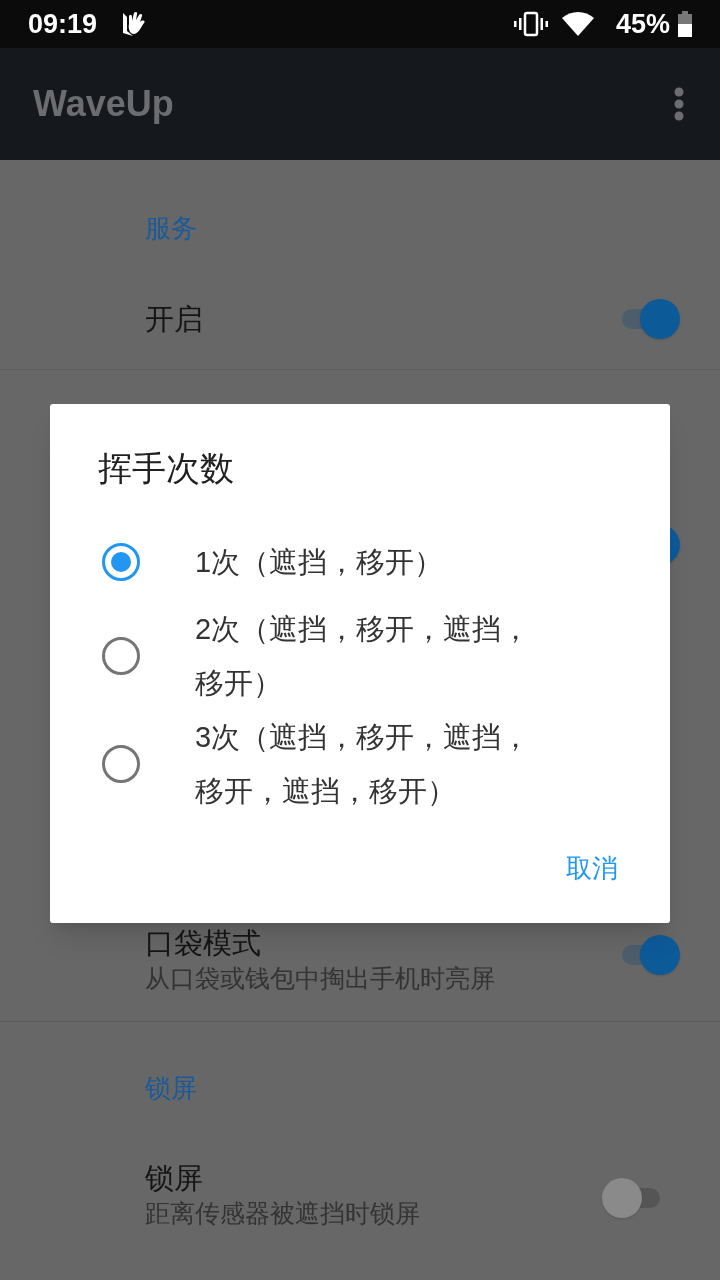 The width and height of the screenshot is (720, 1280). I want to click on setting-title: 口袋模式, so click(203, 943).